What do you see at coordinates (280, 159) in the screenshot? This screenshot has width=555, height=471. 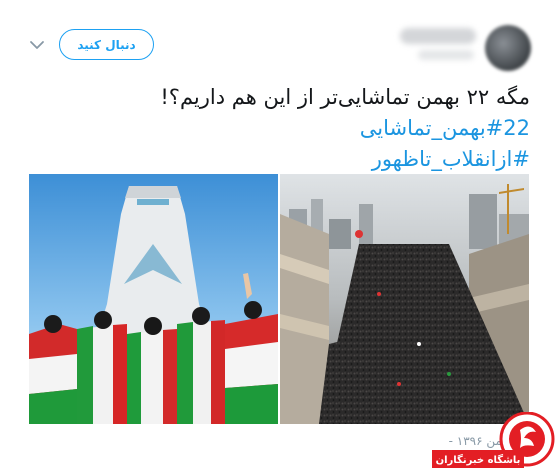 I see `hashtag-link: #ازانقلاب_تاظهور` at bounding box center [280, 159].